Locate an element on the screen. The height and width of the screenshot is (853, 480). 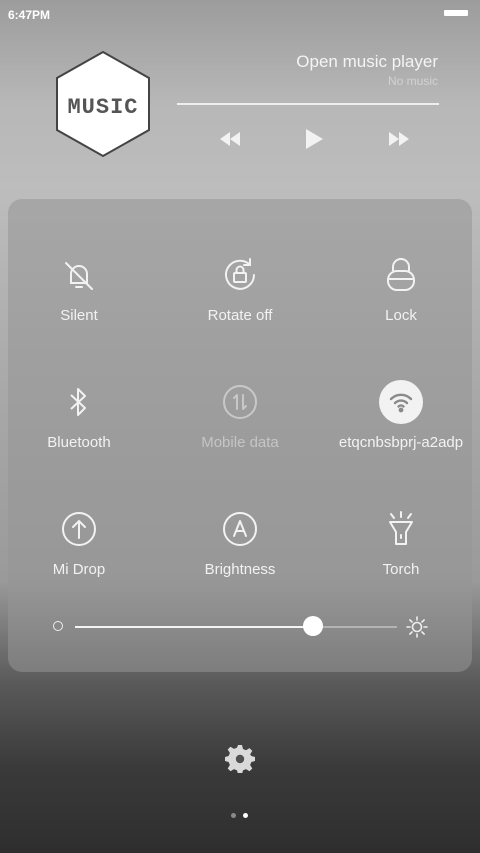
settings-button is located at coordinates (240, 758).